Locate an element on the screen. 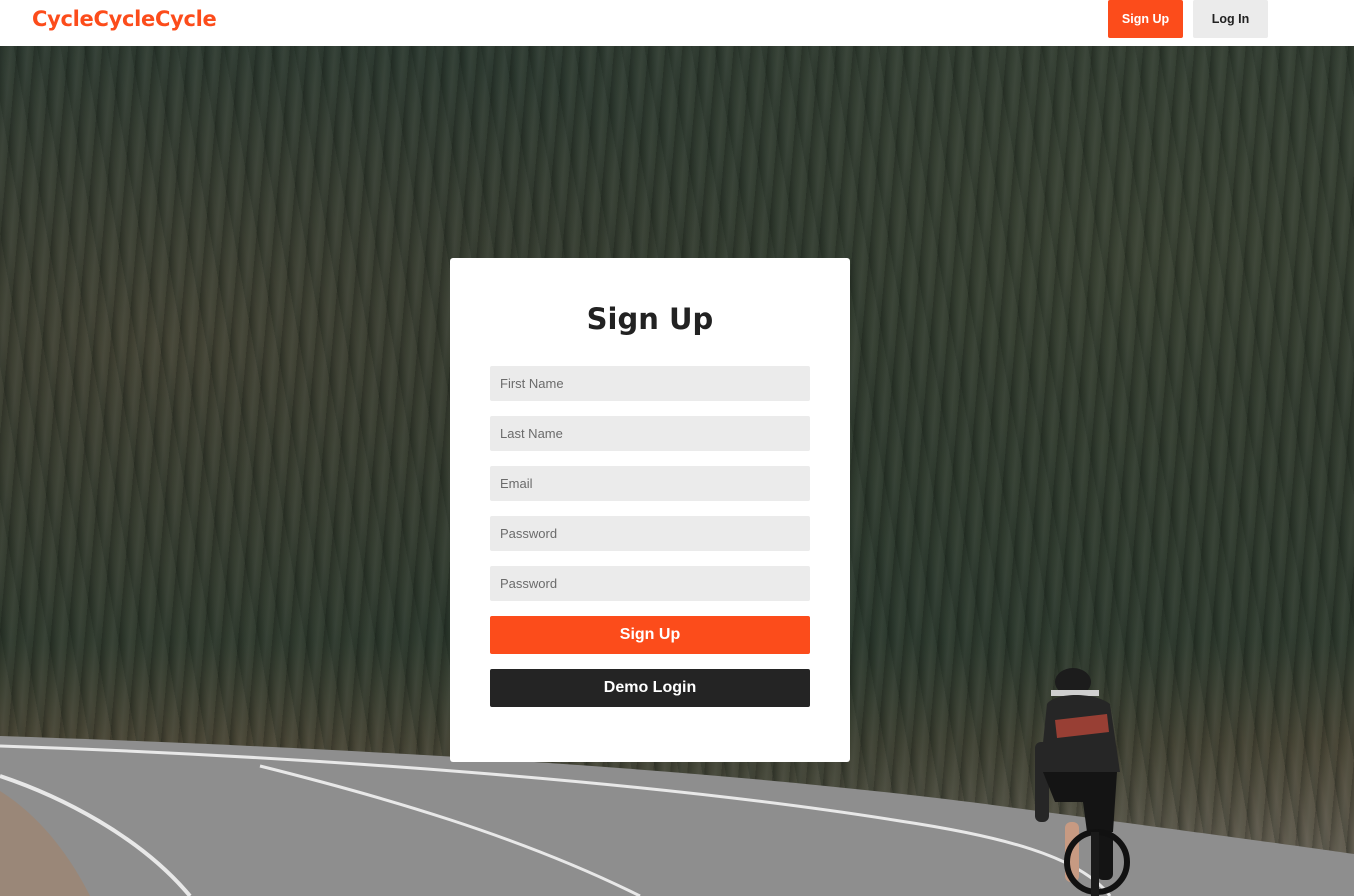  email-input is located at coordinates (650, 483).